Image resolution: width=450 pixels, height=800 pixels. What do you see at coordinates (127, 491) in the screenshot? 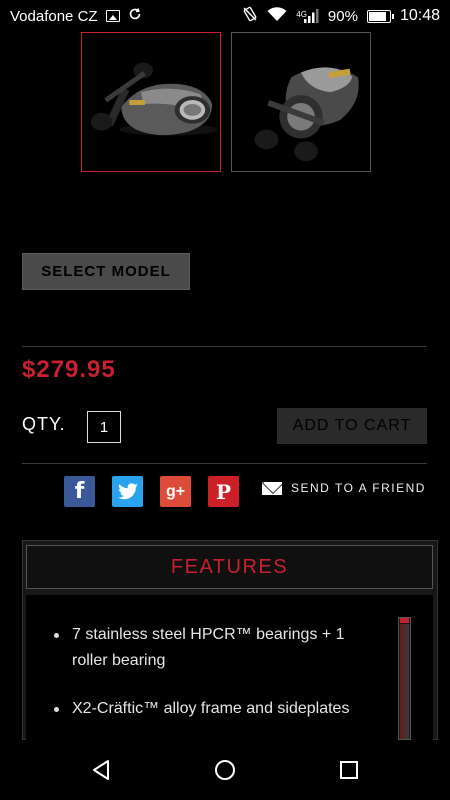
I see `twitter-icon` at bounding box center [127, 491].